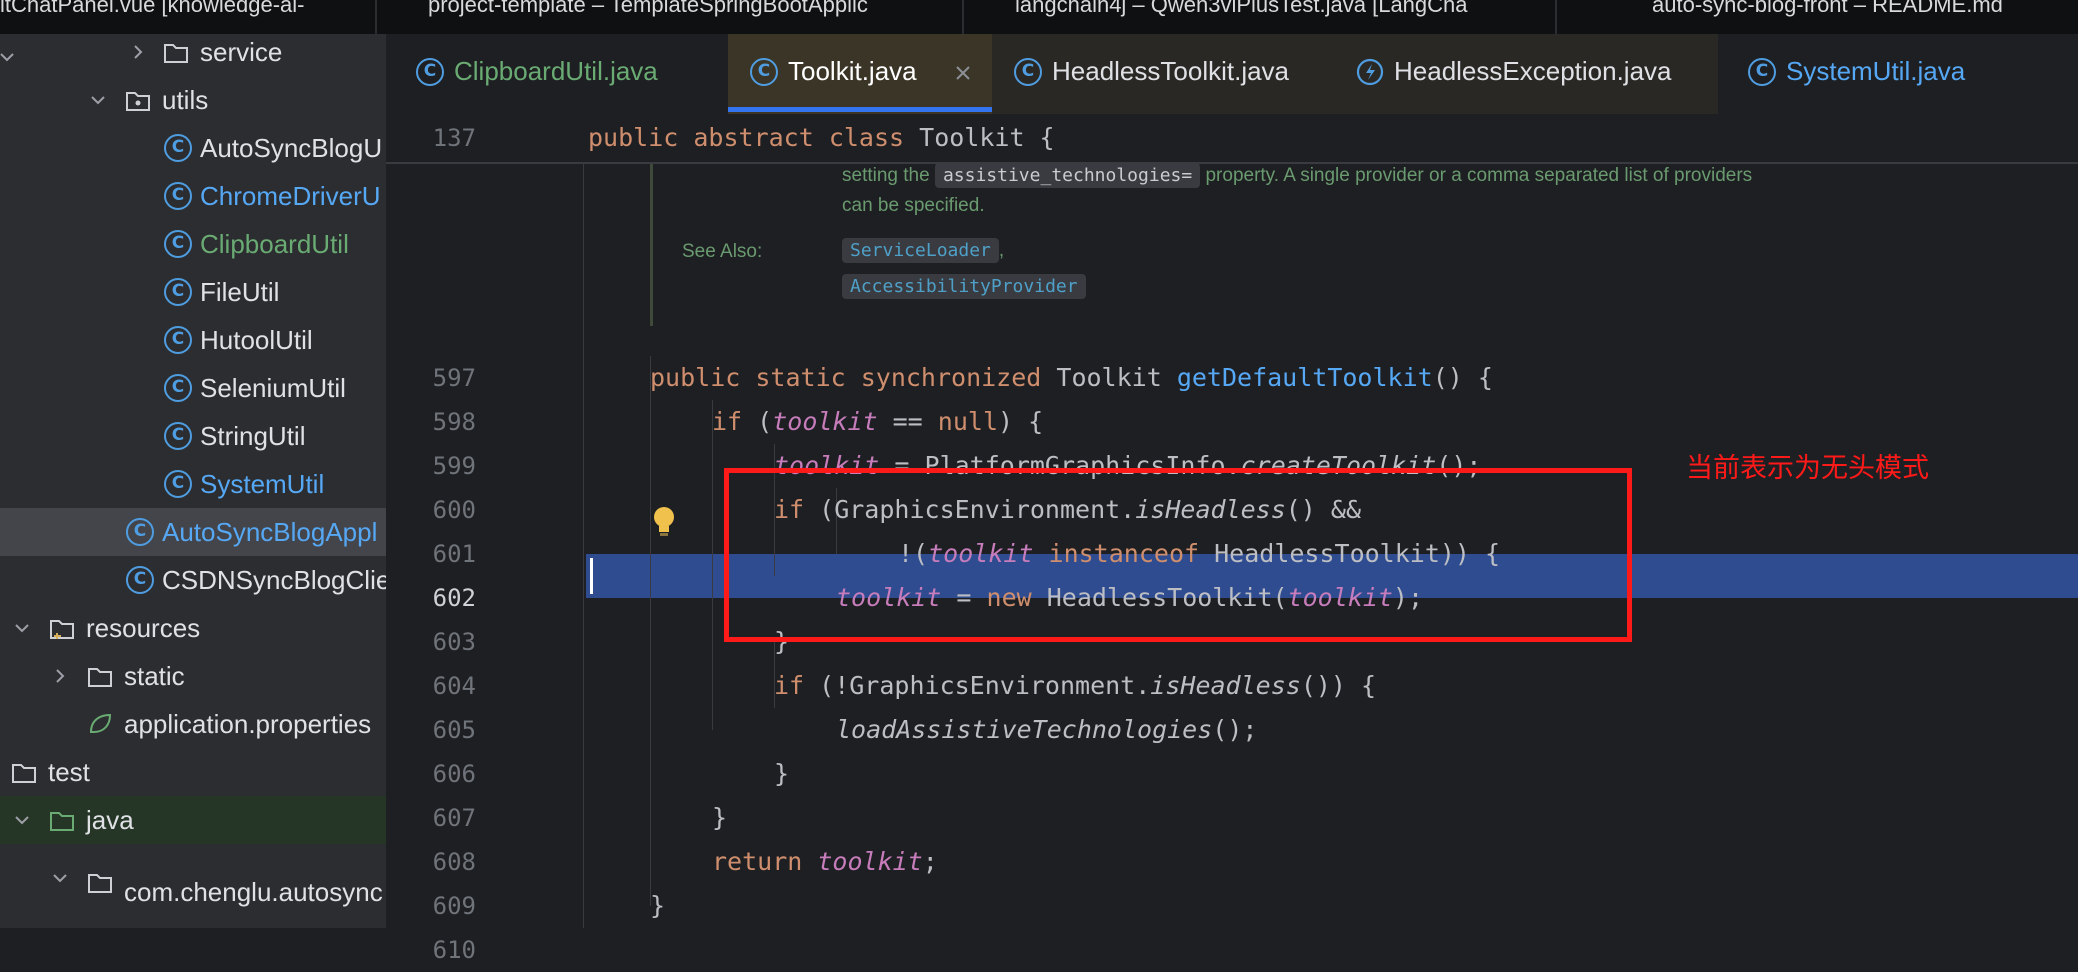 This screenshot has height=972, width=2078. Describe the element at coordinates (657, 906) in the screenshot. I see `code-line-609: }` at that location.